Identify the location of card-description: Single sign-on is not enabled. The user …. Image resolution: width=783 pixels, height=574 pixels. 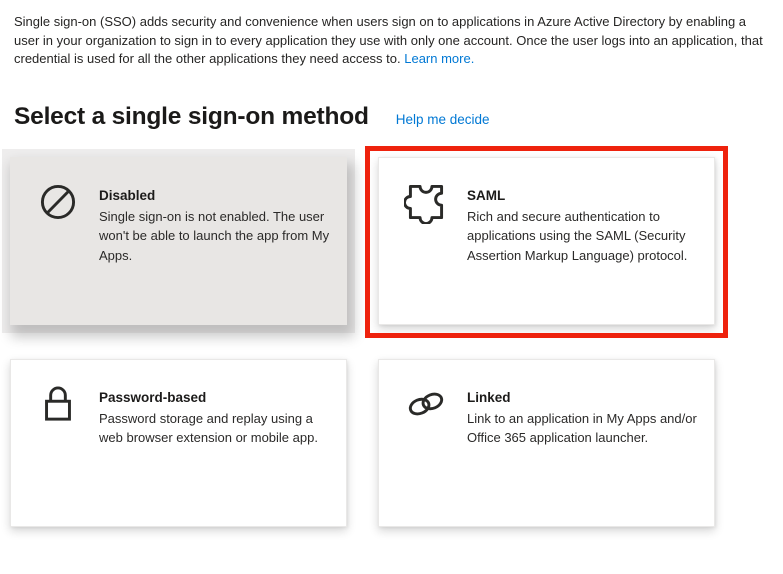
(214, 235).